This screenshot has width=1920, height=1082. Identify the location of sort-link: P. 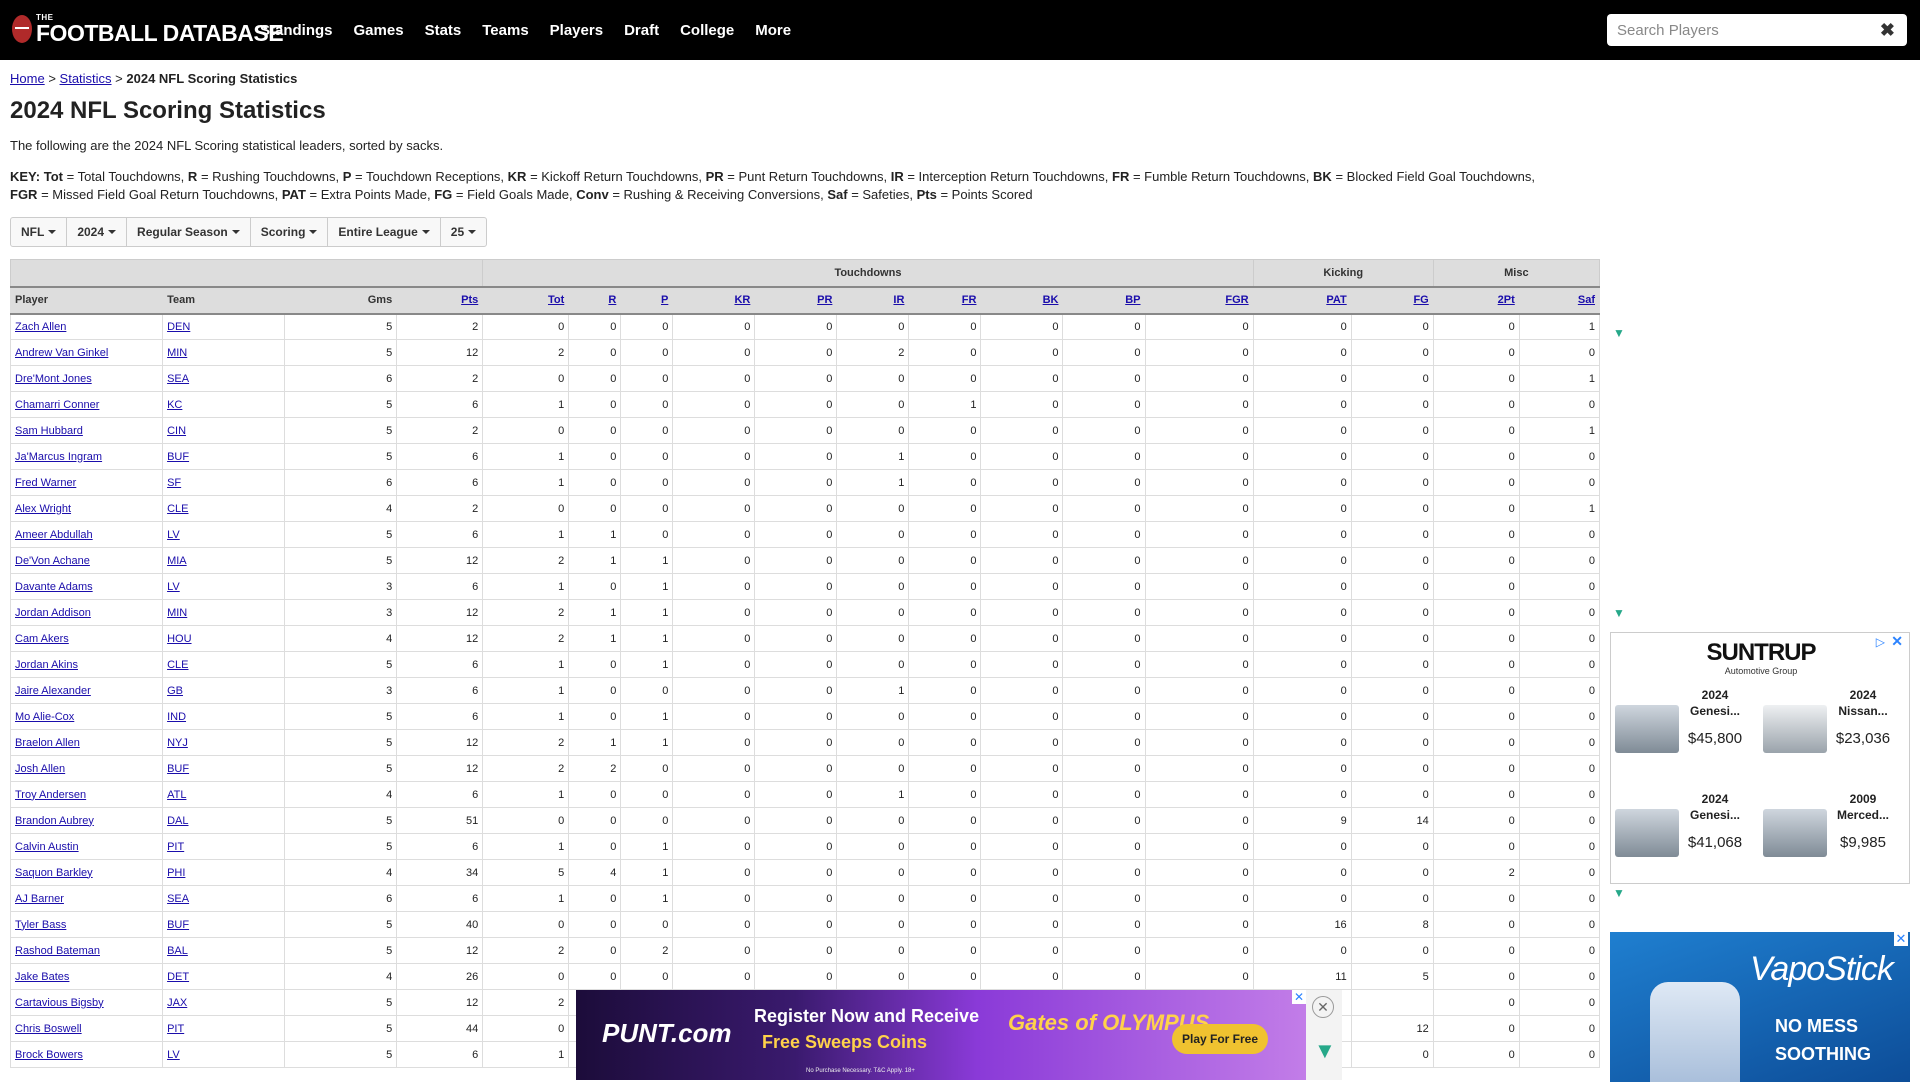
(664, 300).